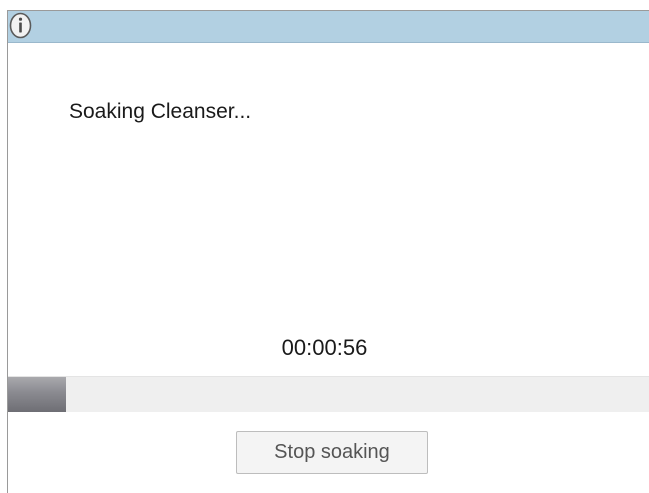 This screenshot has width=649, height=493. What do you see at coordinates (37, 394) in the screenshot?
I see `progress-fill` at bounding box center [37, 394].